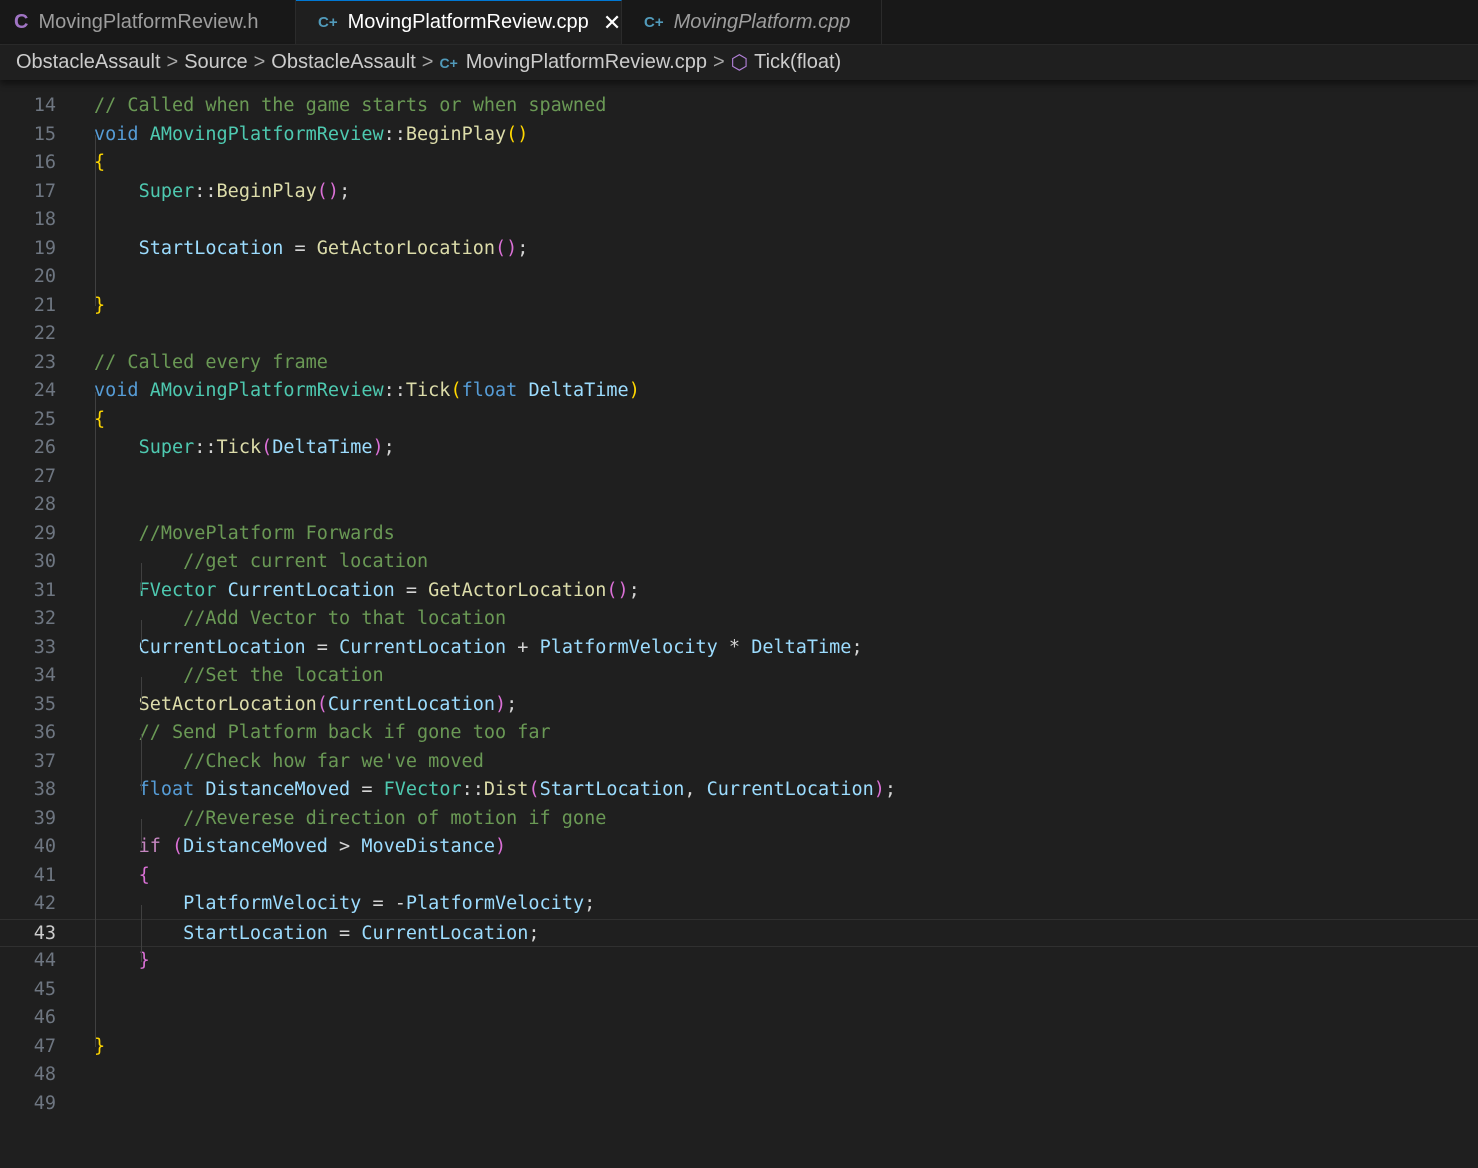 Image resolution: width=1478 pixels, height=1168 pixels. I want to click on code-line: 40 if (DistanceMoved > MoveDistance), so click(739, 847).